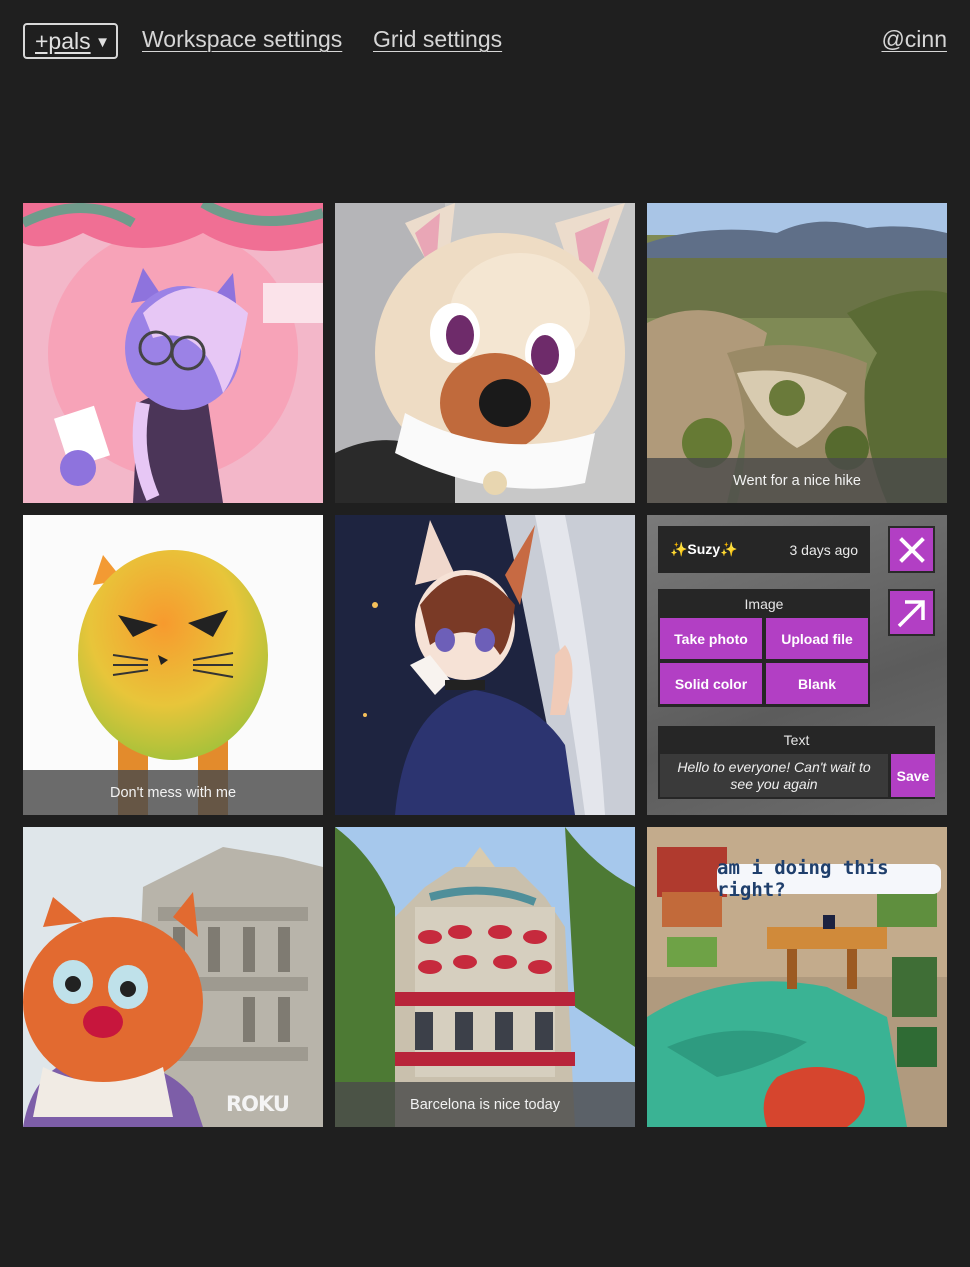  Describe the element at coordinates (829, 879) in the screenshot. I see `speech-bubble: am i doing this right?` at that location.